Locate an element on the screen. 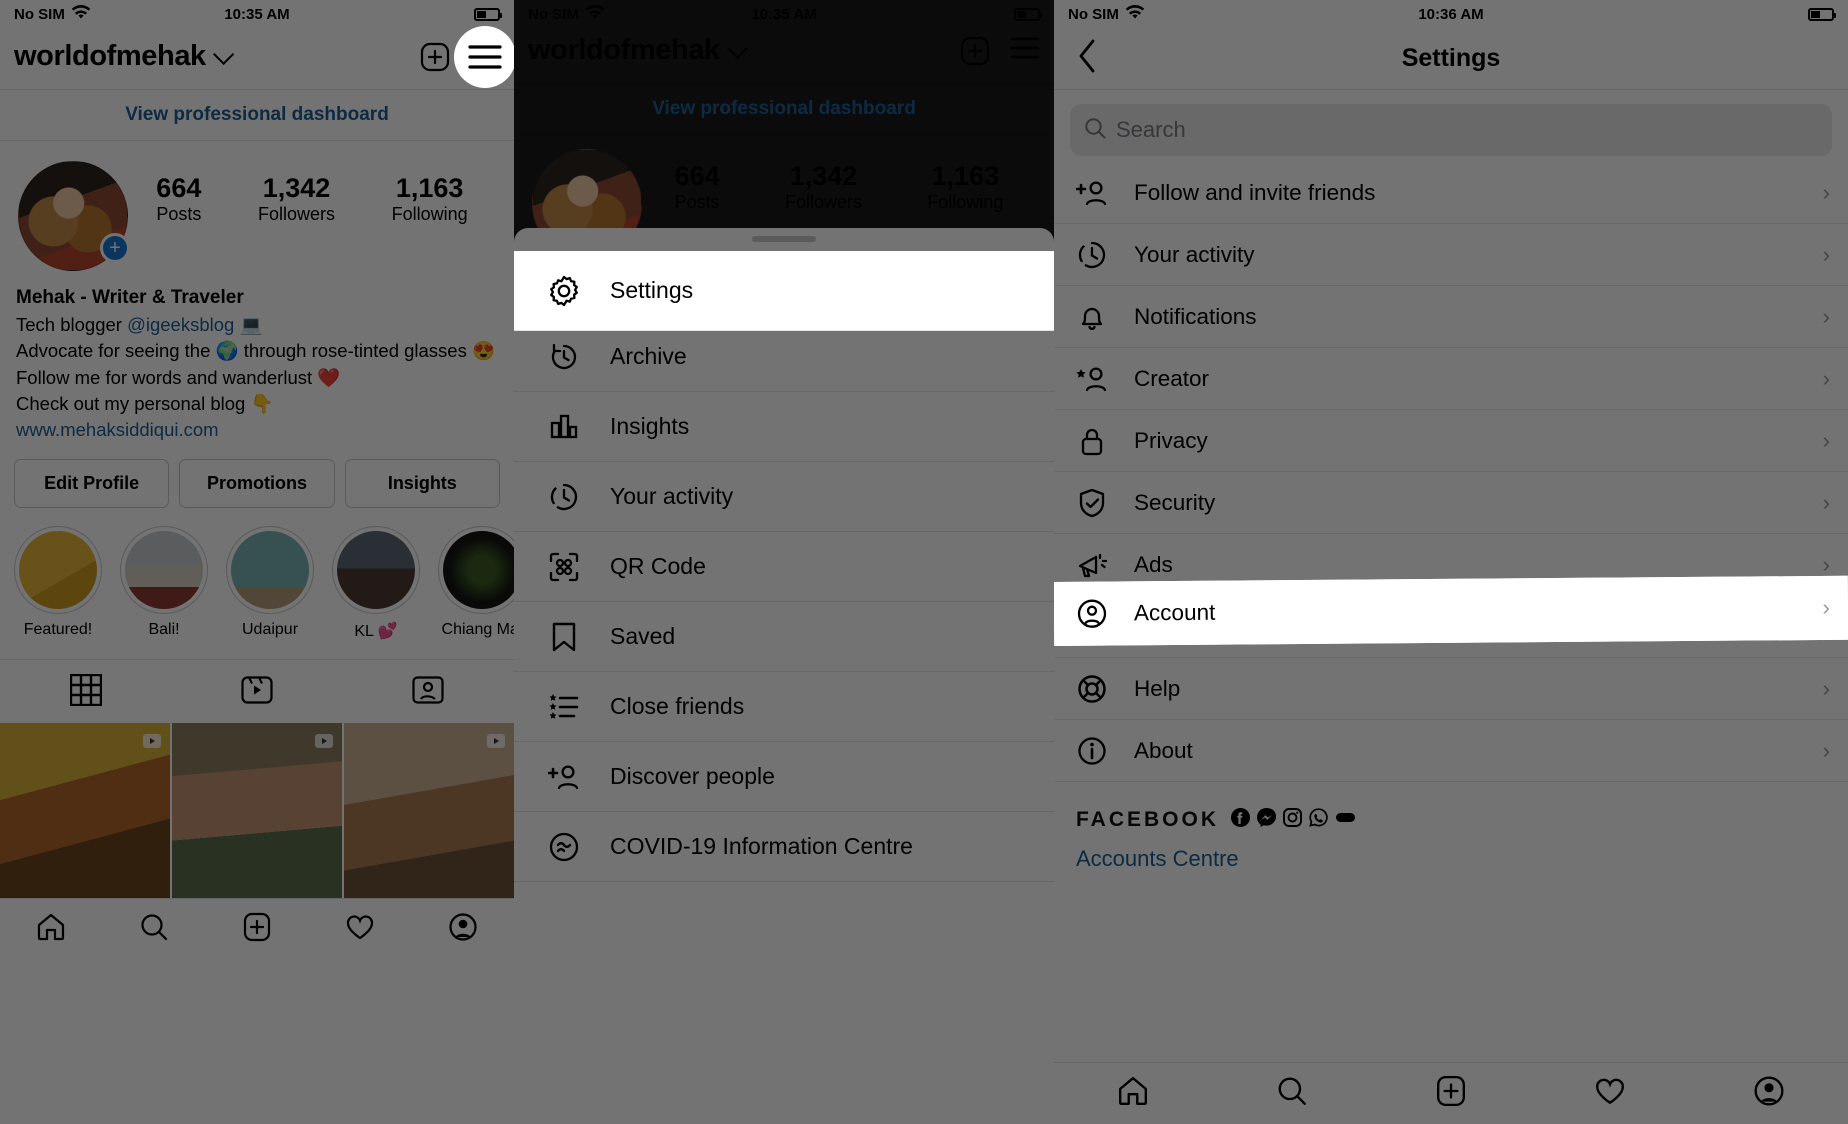  insights-button: Insights is located at coordinates (422, 484).